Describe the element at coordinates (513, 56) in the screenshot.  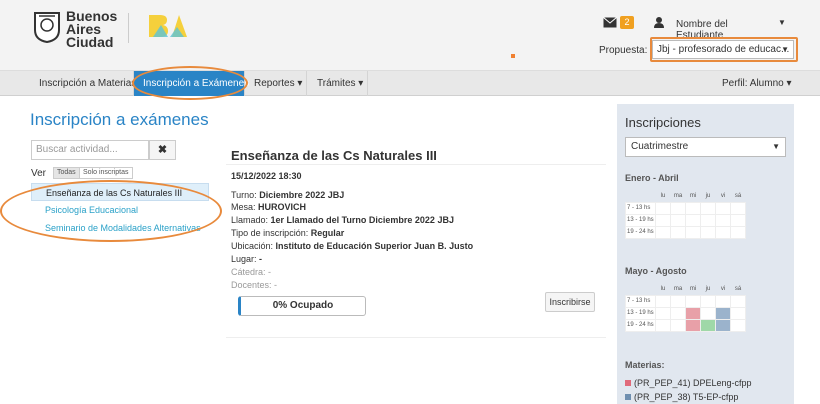
I see `orange-dot` at that location.